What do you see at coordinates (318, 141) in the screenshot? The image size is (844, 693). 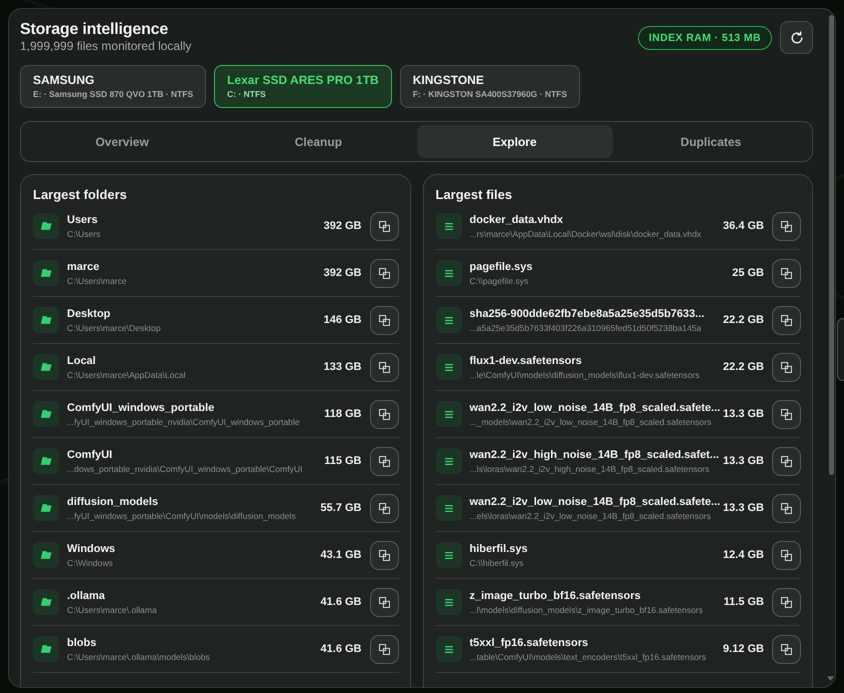 I see `tab: Cleanup` at bounding box center [318, 141].